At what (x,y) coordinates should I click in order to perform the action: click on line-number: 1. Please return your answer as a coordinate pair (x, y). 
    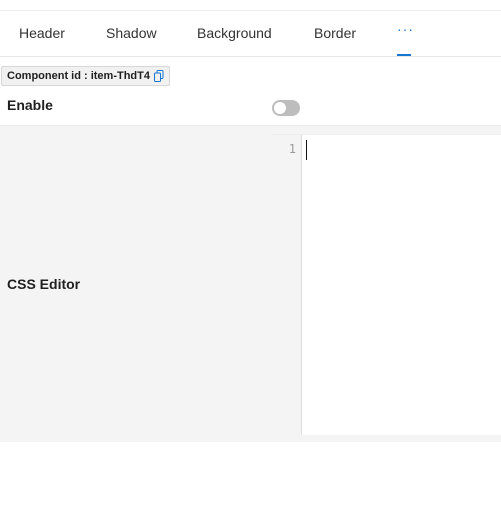
    Looking at the image, I should click on (292, 149).